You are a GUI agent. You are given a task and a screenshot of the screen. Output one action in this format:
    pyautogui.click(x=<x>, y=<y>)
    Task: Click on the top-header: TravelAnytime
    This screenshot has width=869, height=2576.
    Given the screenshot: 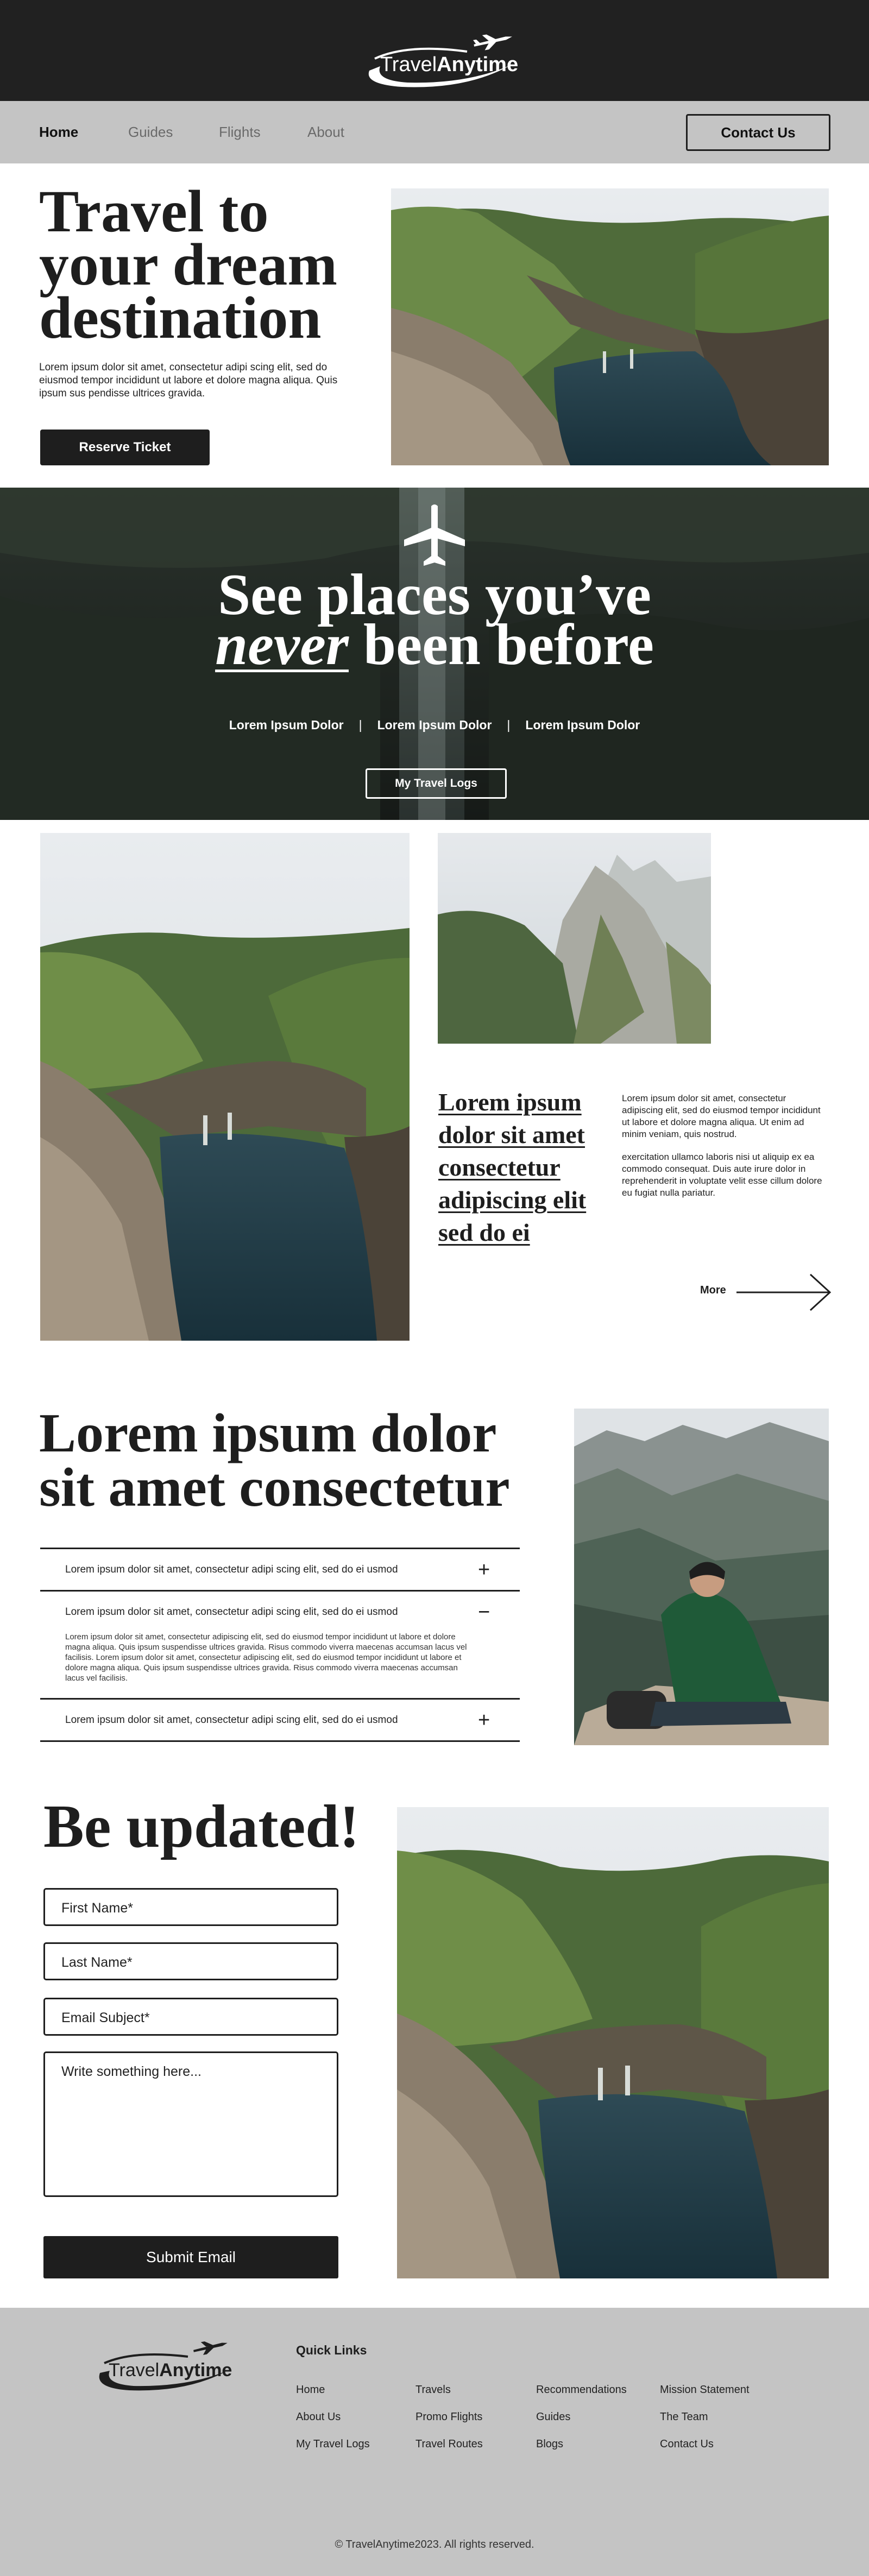 What is the action you would take?
    pyautogui.click(x=434, y=51)
    